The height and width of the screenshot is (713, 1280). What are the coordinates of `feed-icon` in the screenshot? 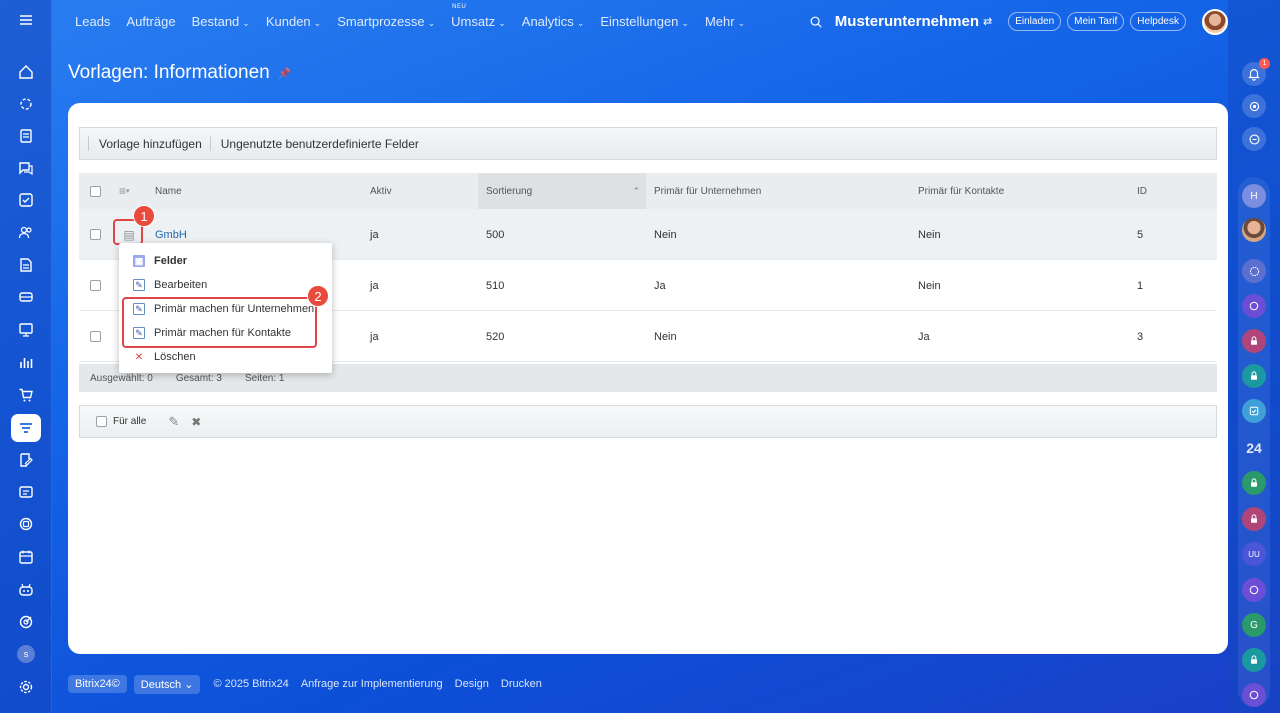 It's located at (26, 104).